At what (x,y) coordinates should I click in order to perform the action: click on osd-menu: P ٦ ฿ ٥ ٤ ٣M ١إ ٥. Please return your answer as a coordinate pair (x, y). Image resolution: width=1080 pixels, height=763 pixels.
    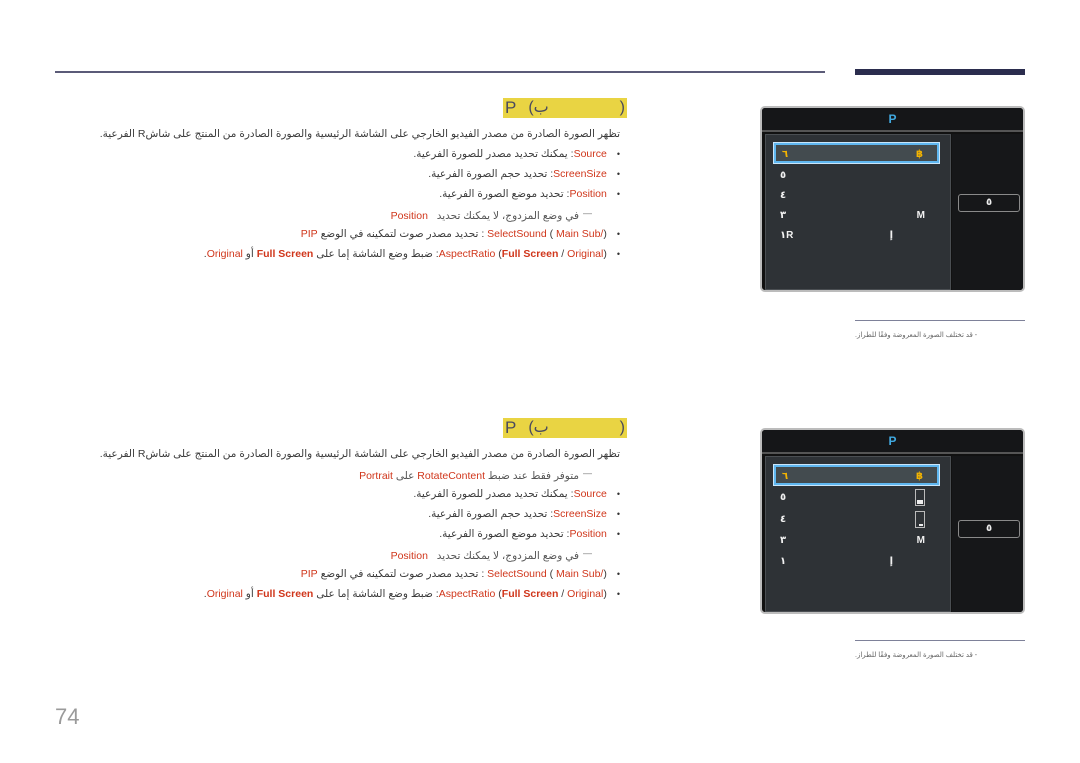
    Looking at the image, I should click on (892, 521).